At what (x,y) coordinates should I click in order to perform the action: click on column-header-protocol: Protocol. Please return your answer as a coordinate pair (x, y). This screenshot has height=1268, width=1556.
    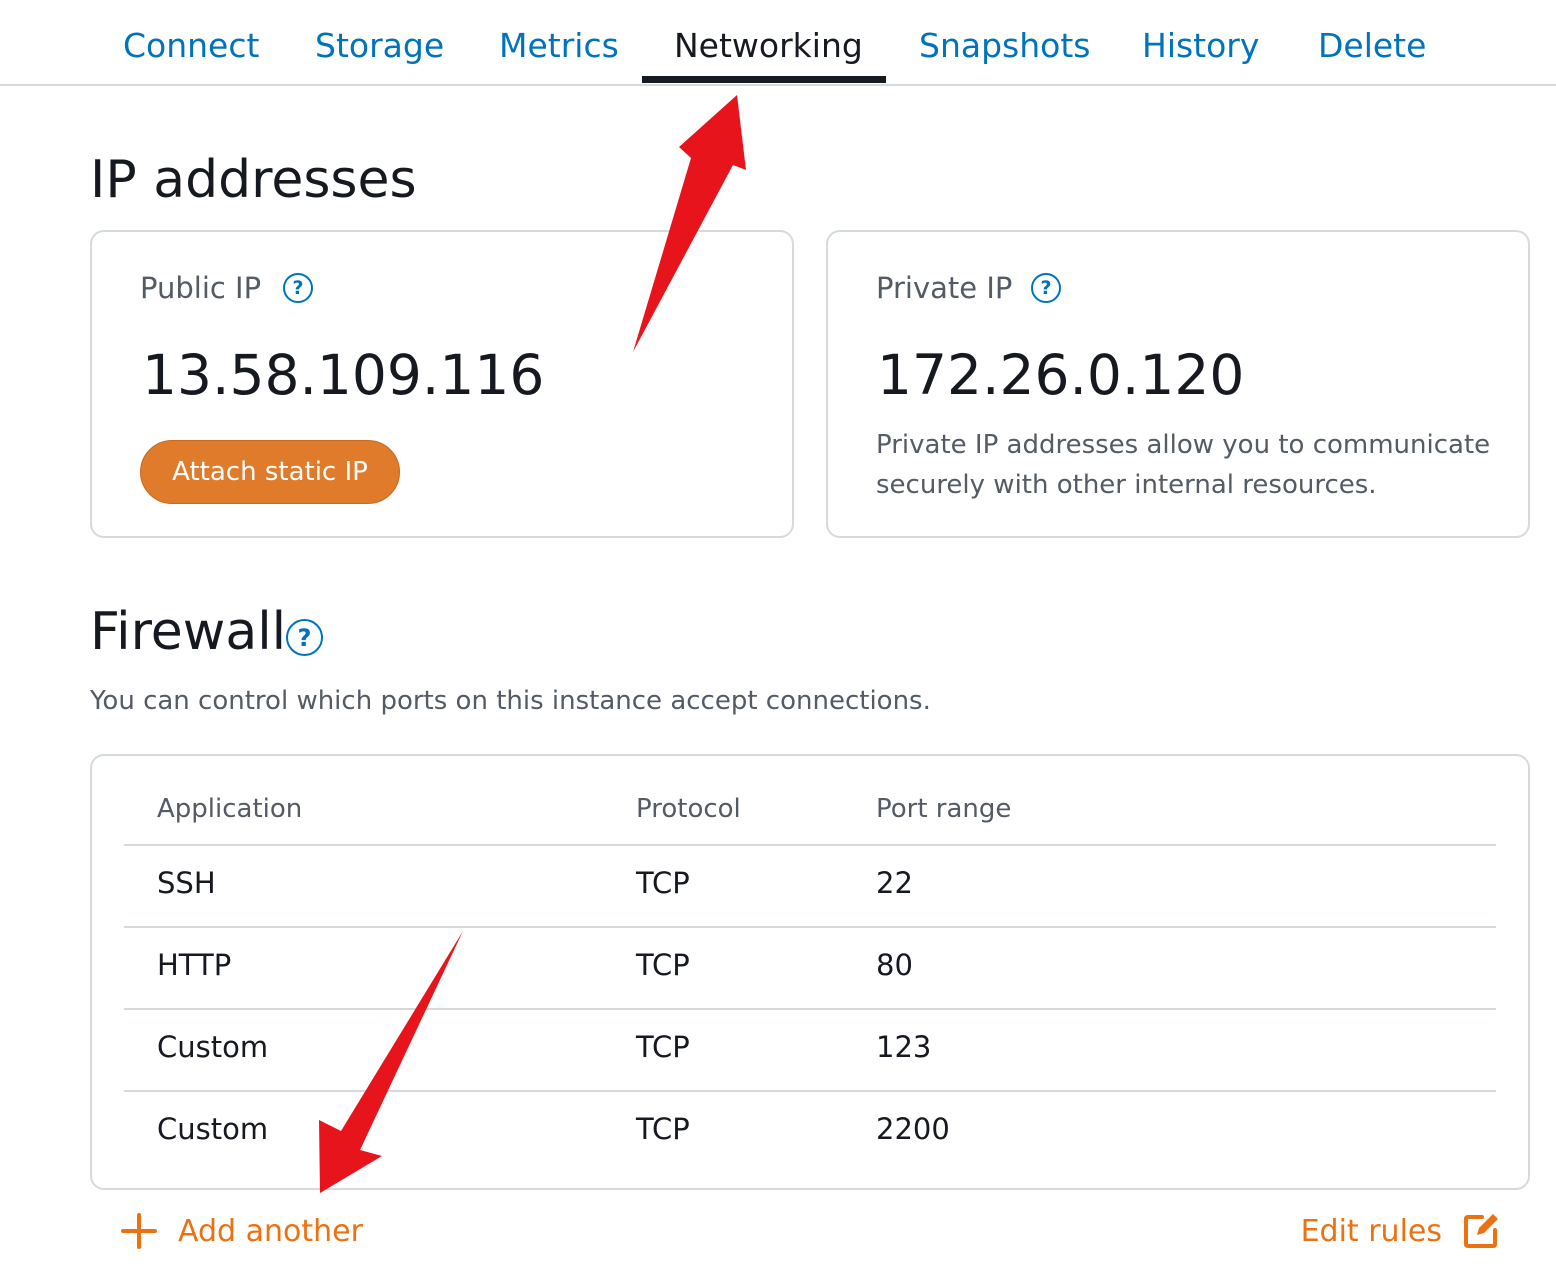
    Looking at the image, I should click on (688, 809).